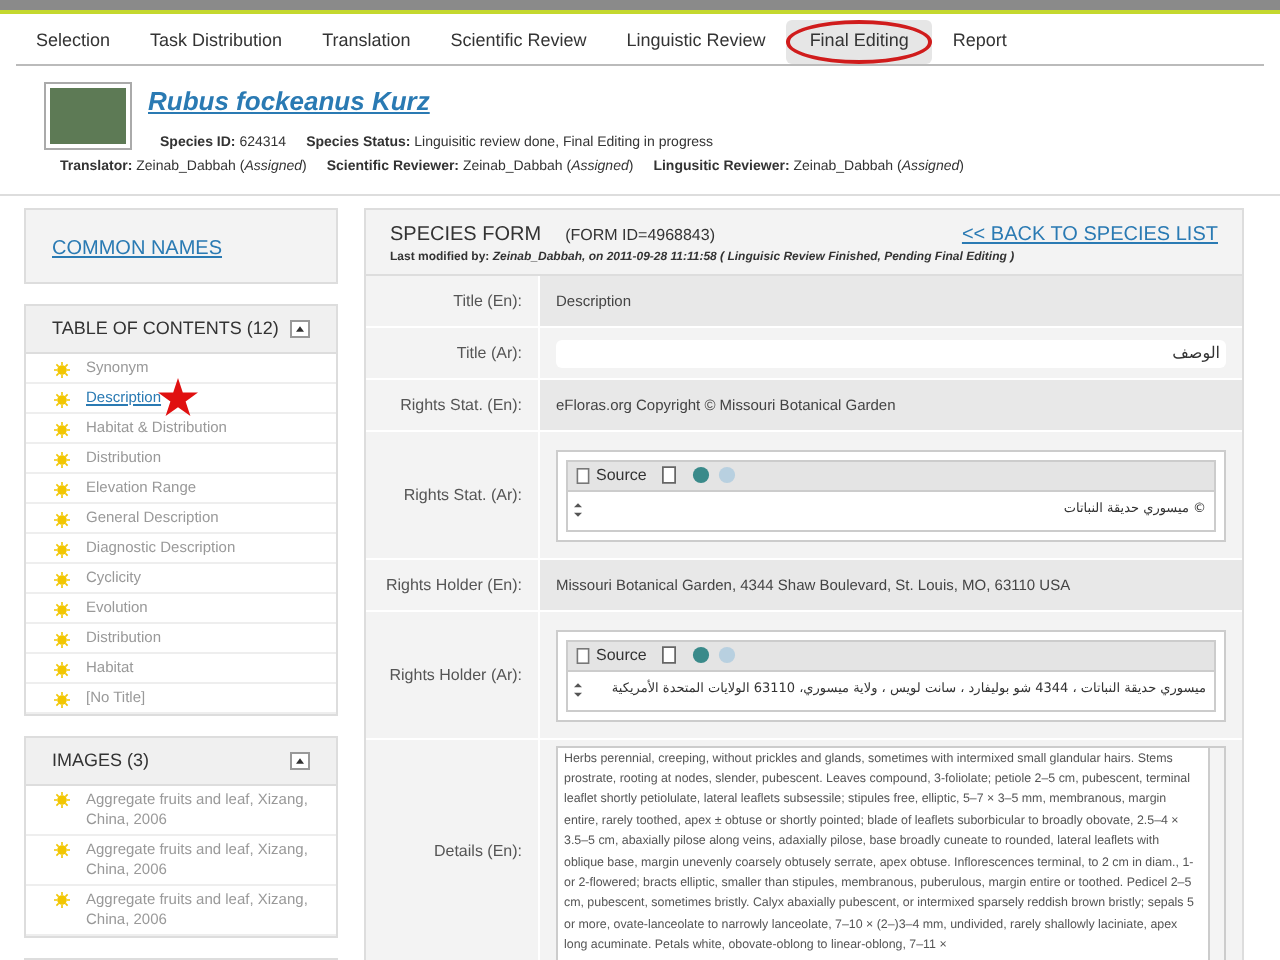  I want to click on field-label: Title (En):, so click(487, 301).